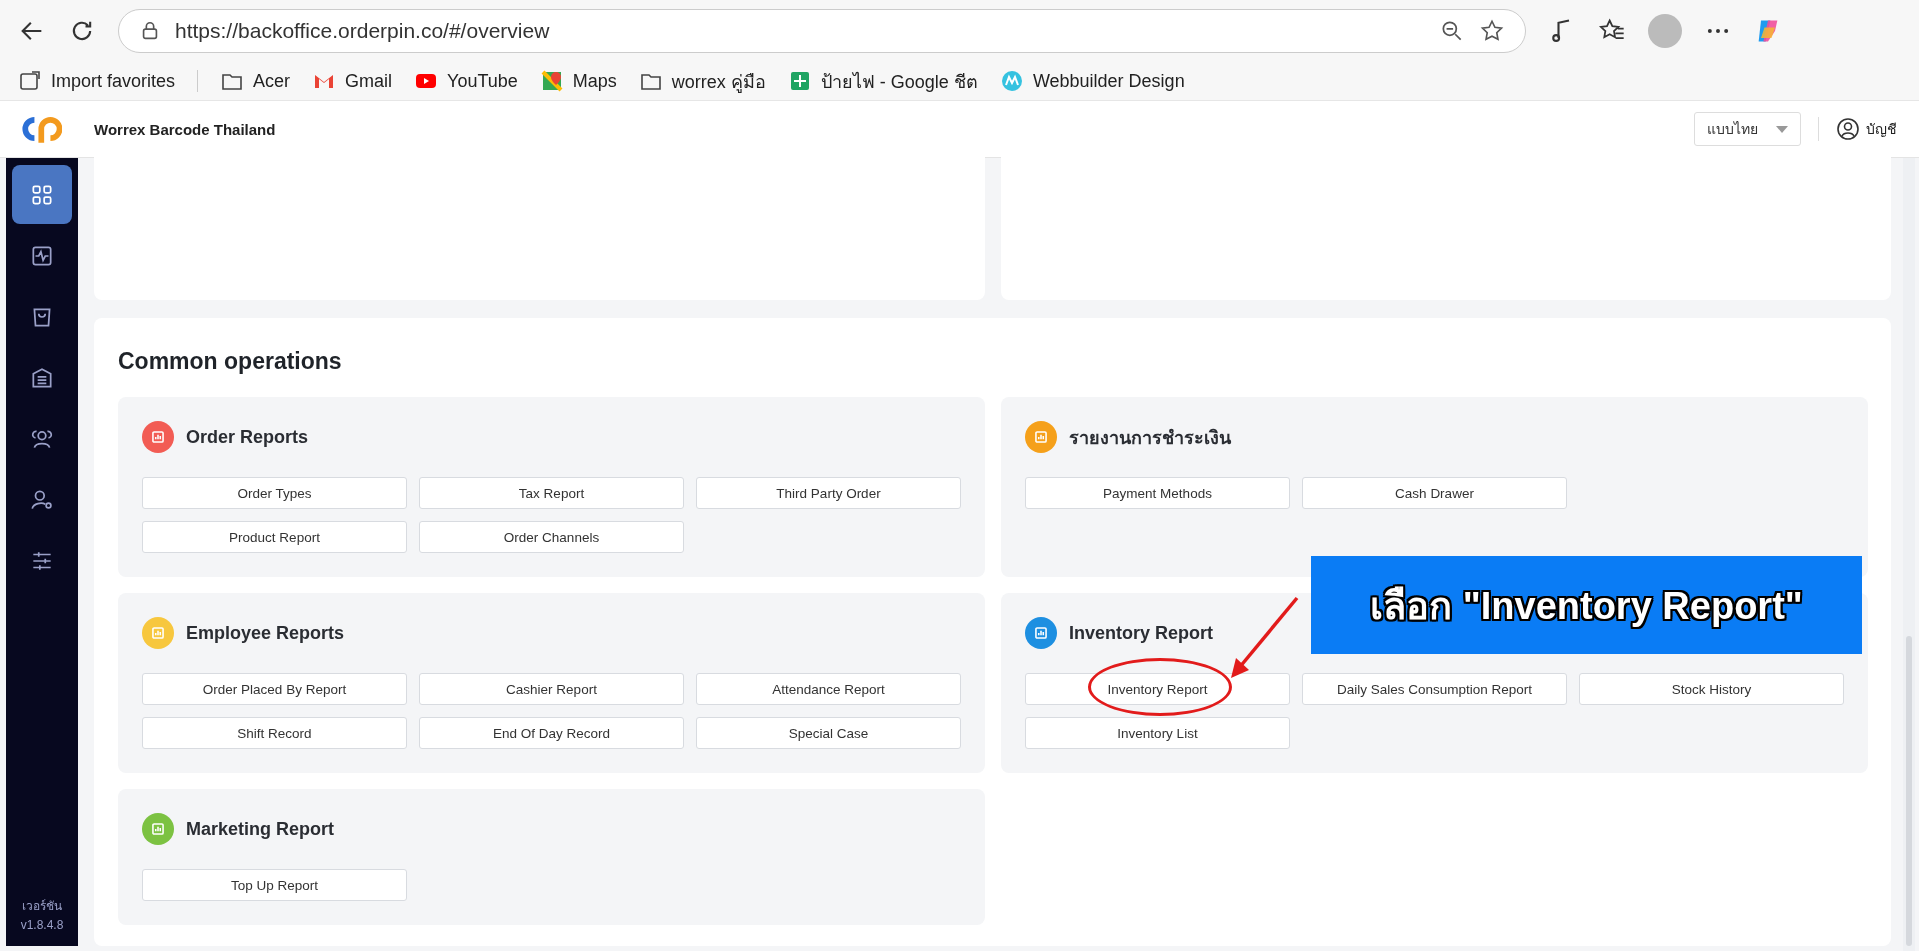 The width and height of the screenshot is (1919, 951). I want to click on group-title: Marketing Report, so click(260, 829).